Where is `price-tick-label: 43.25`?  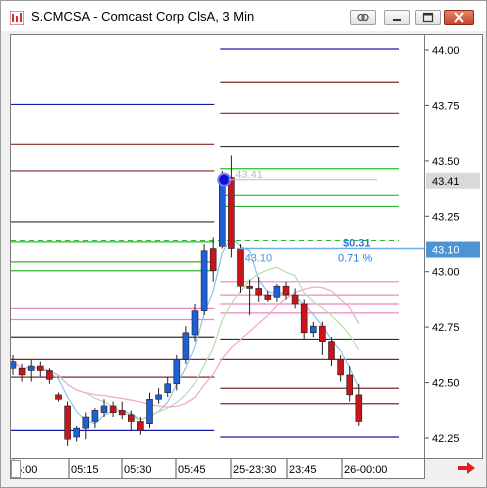
price-tick-label: 43.25 is located at coordinates (446, 217).